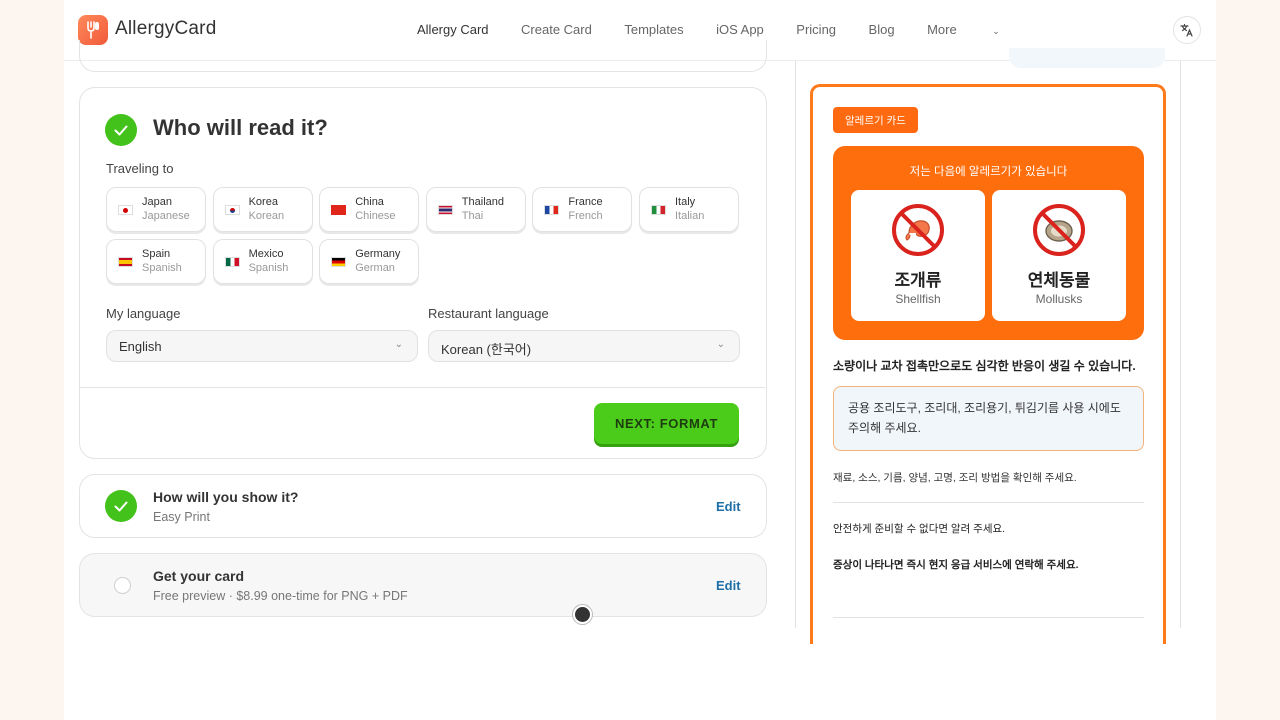  Describe the element at coordinates (369, 202) in the screenshot. I see `country-name: China` at that location.